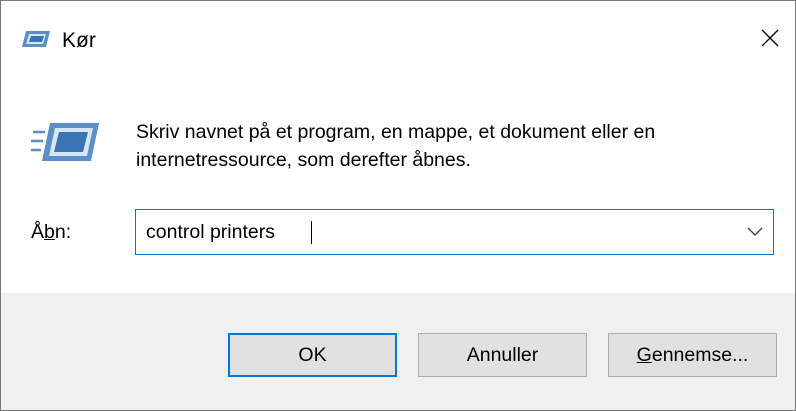 The image size is (796, 411). What do you see at coordinates (36, 39) in the screenshot?
I see `run-dialog-icon` at bounding box center [36, 39].